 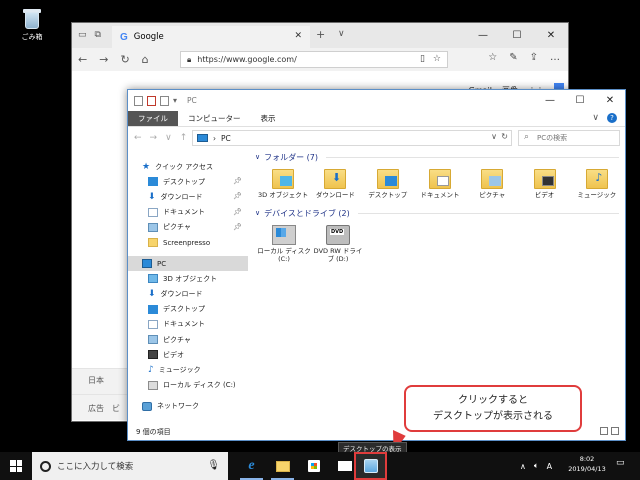 What do you see at coordinates (513, 57) in the screenshot?
I see `pen-icon: ✎` at bounding box center [513, 57].